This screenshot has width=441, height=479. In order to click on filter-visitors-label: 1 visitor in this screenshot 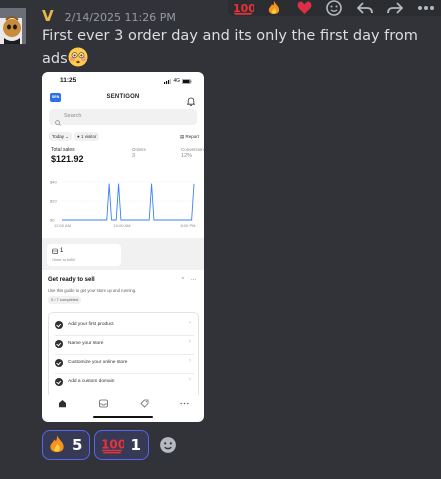, I will do `click(88, 136)`.